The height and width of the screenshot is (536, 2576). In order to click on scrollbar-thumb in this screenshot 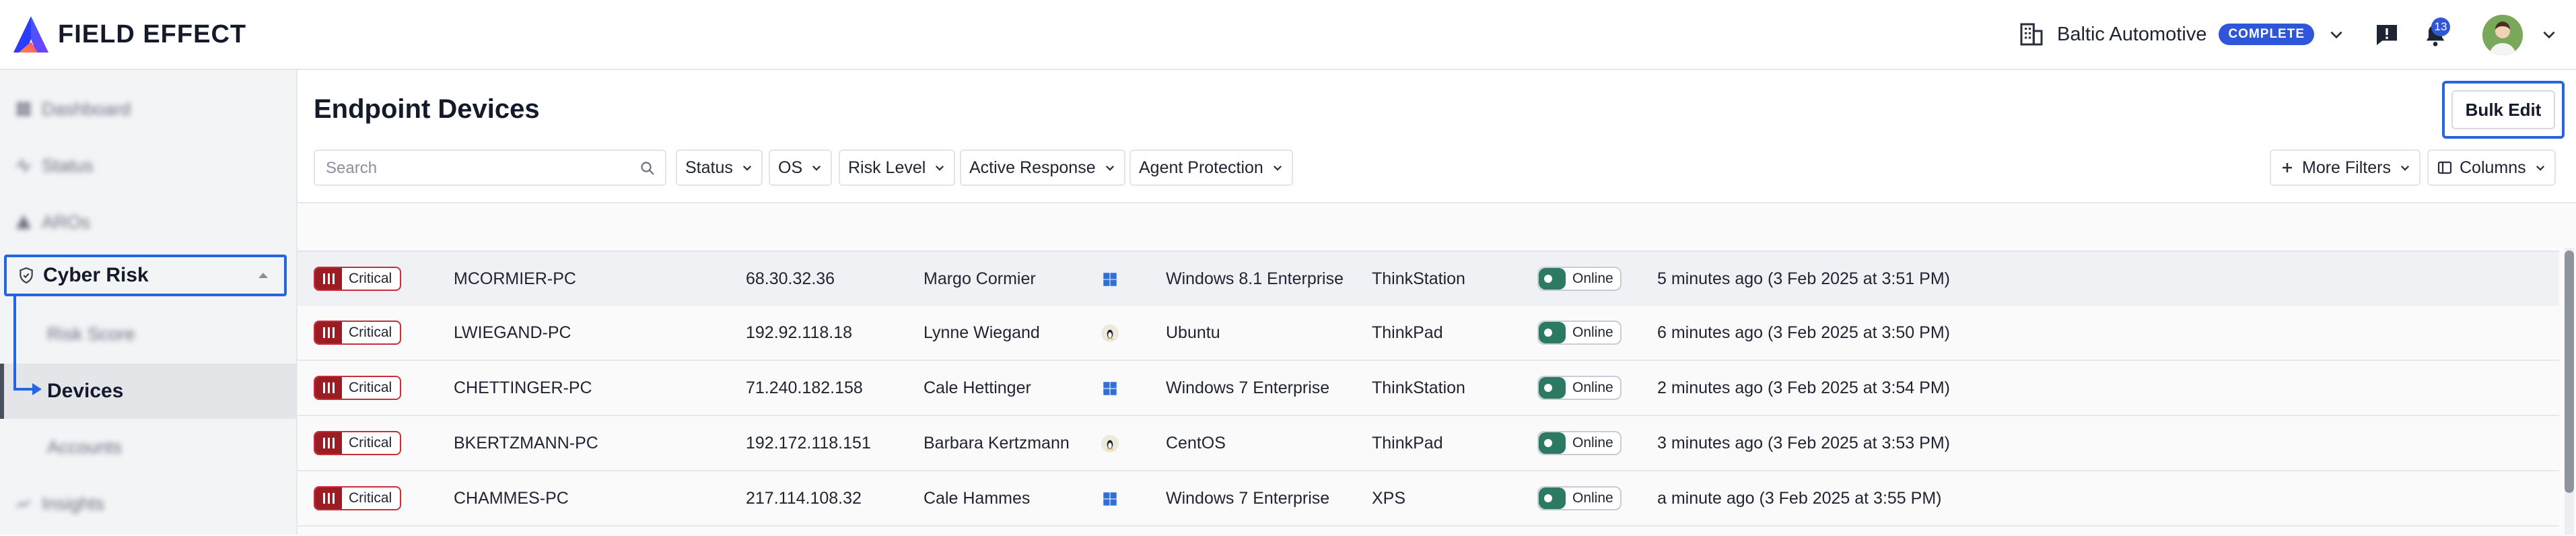, I will do `click(2569, 371)`.